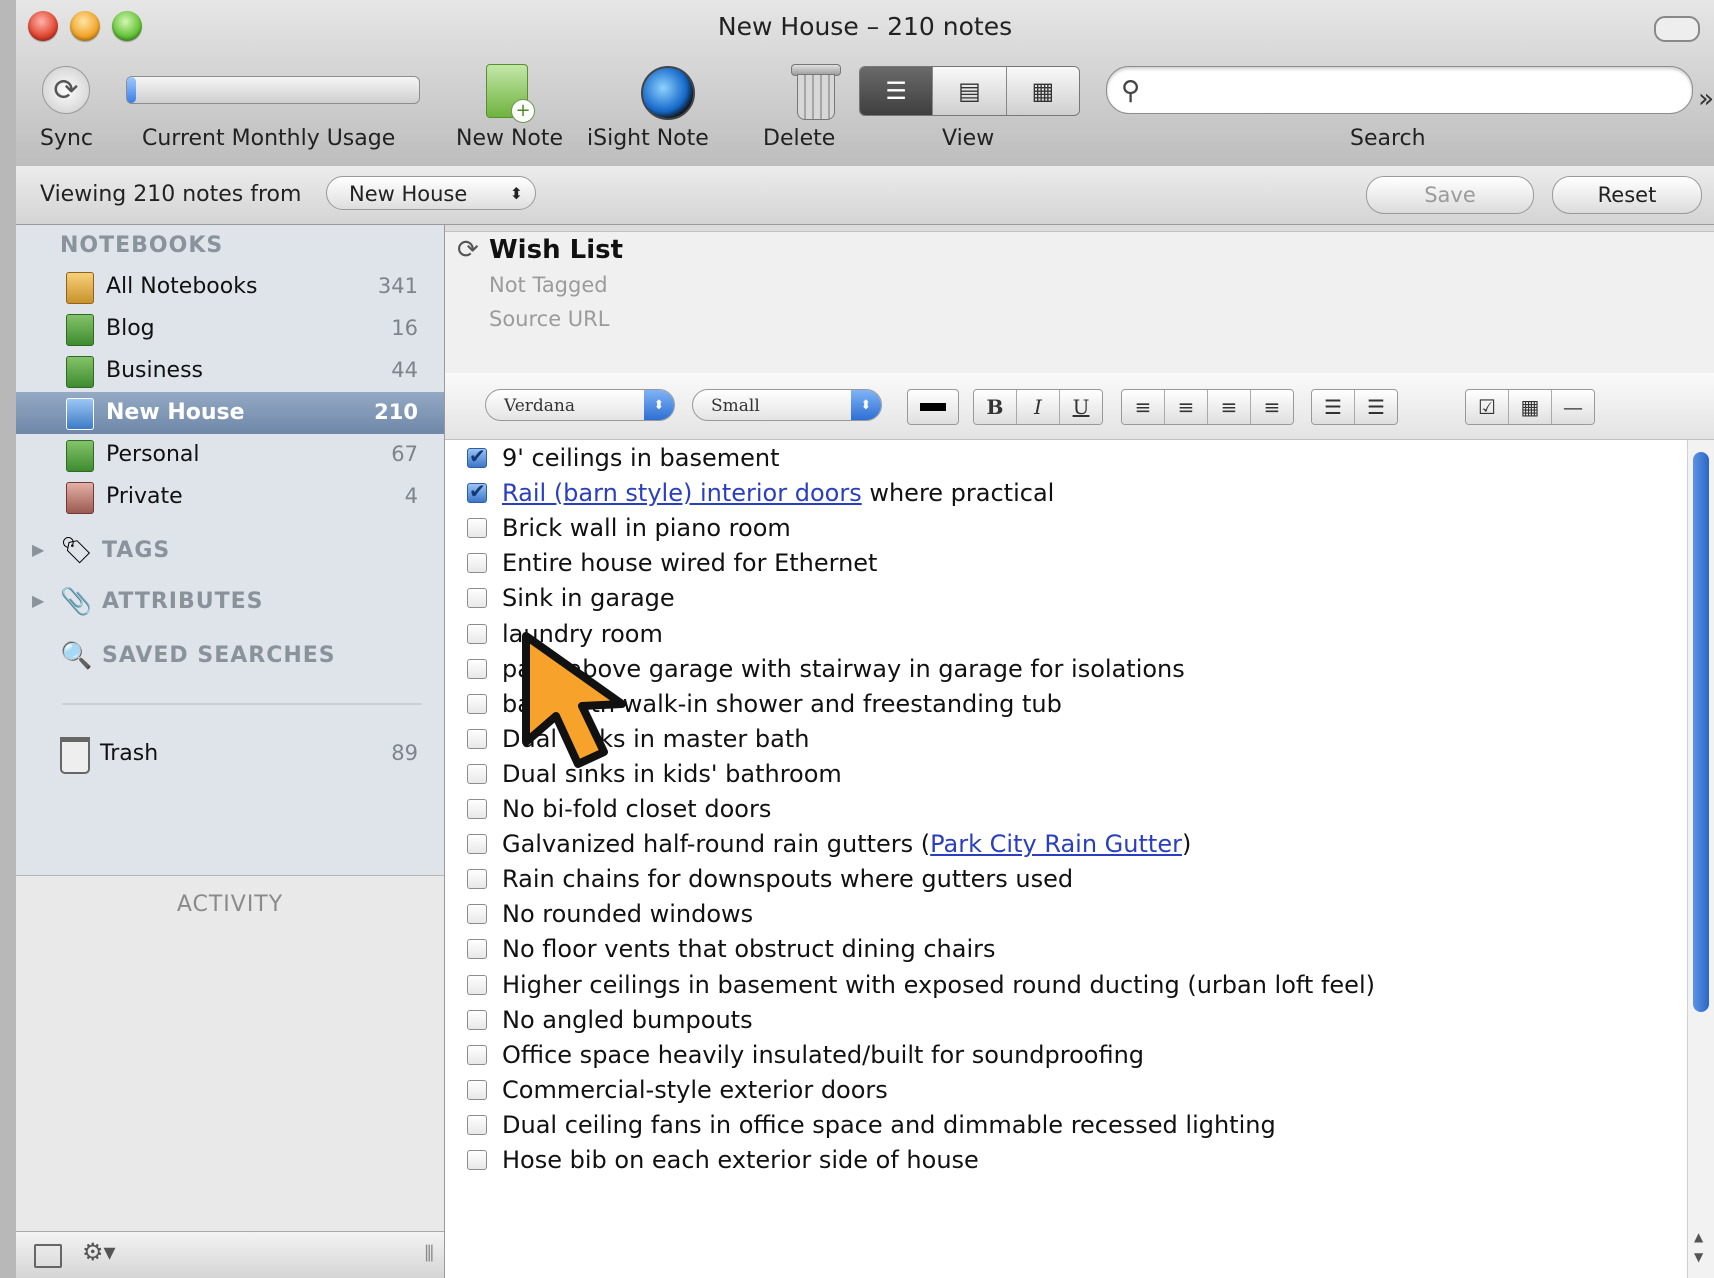 The height and width of the screenshot is (1278, 1714). What do you see at coordinates (230, 497) in the screenshot?
I see `sidebar-item-private: Private 4` at bounding box center [230, 497].